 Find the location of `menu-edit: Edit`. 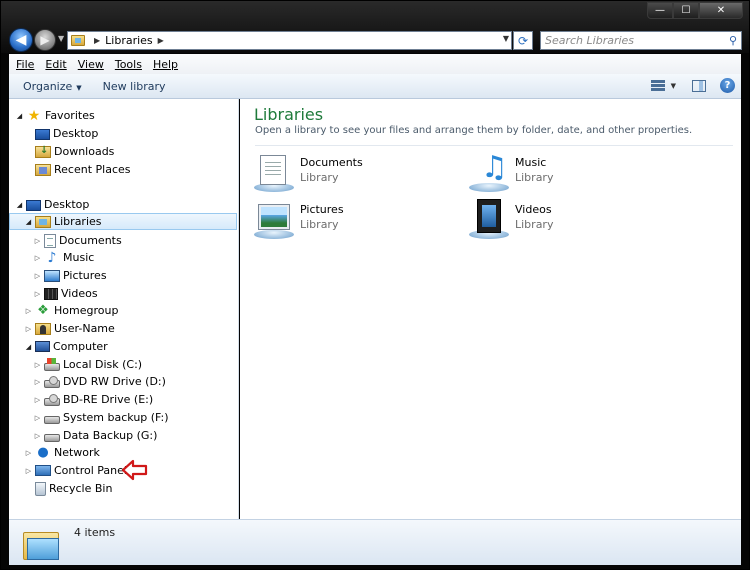

menu-edit: Edit is located at coordinates (55, 64).